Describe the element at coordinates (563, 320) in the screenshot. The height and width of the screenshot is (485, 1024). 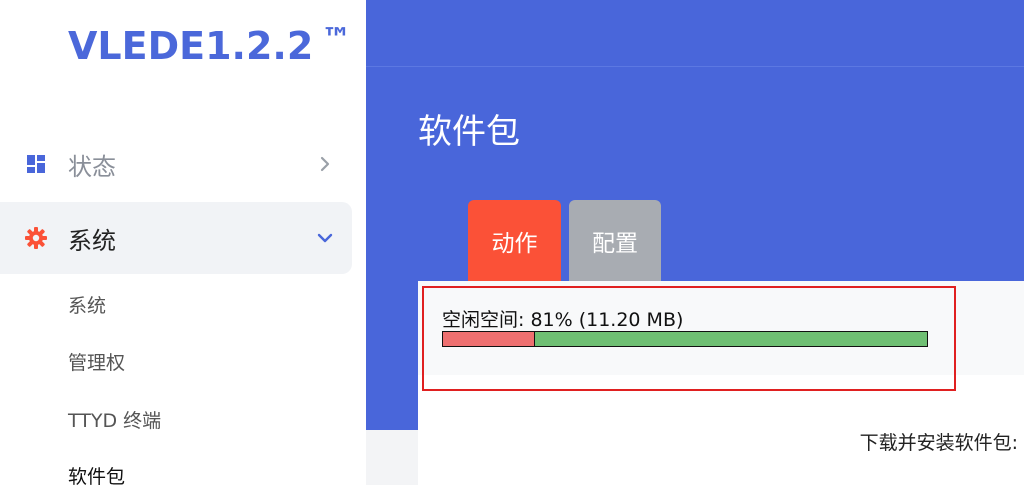
I see `free-space-label: 空闲空间: 81% (11.20 MB)` at that location.